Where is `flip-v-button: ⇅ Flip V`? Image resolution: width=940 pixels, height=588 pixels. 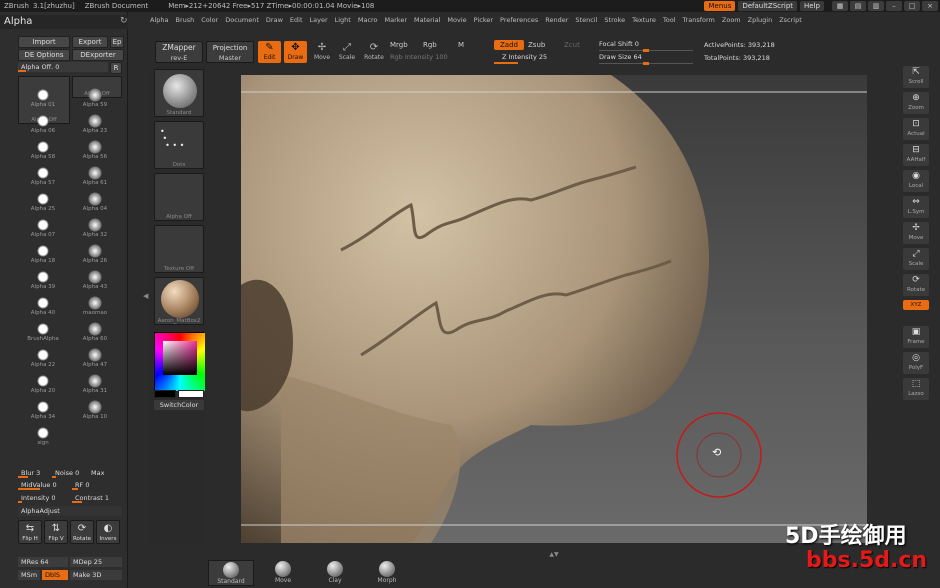 flip-v-button: ⇅ Flip V is located at coordinates (56, 532).